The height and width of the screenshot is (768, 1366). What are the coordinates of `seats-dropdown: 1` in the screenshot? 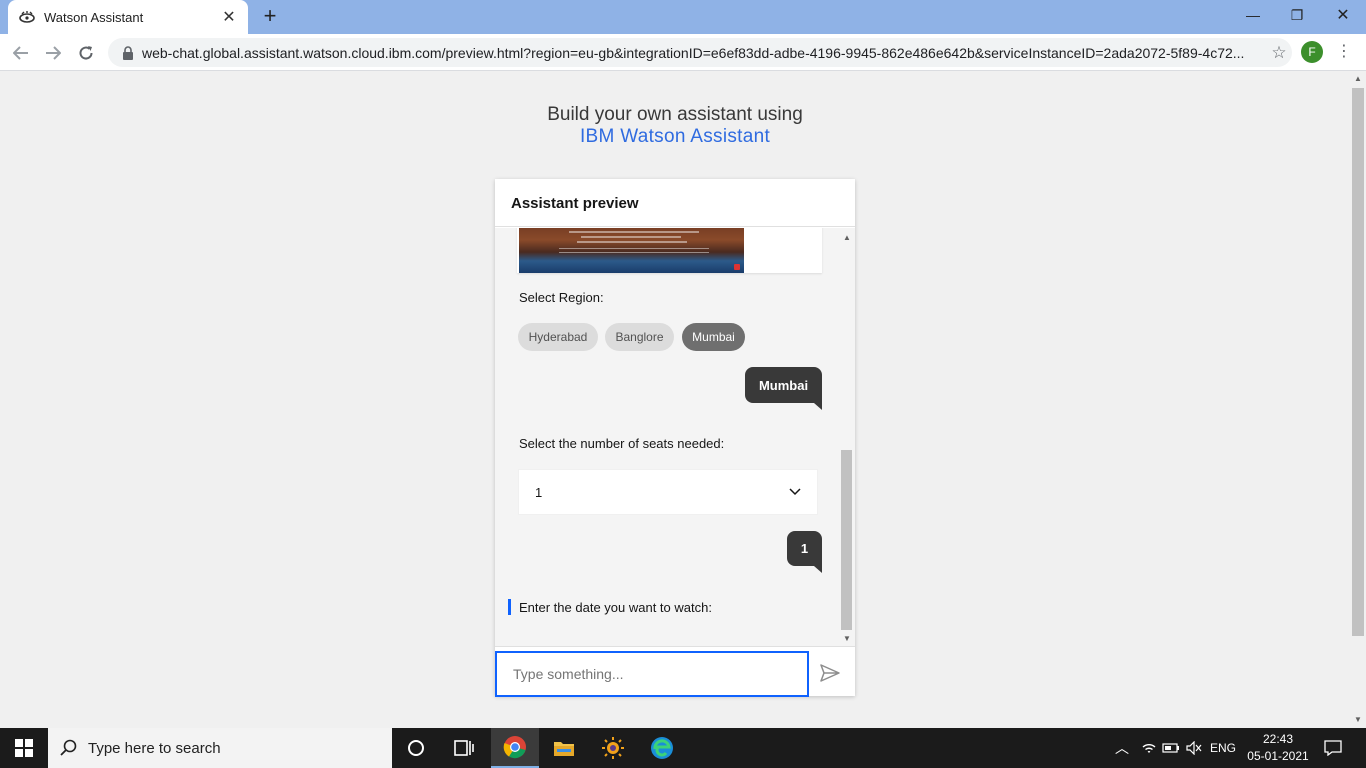 It's located at (668, 492).